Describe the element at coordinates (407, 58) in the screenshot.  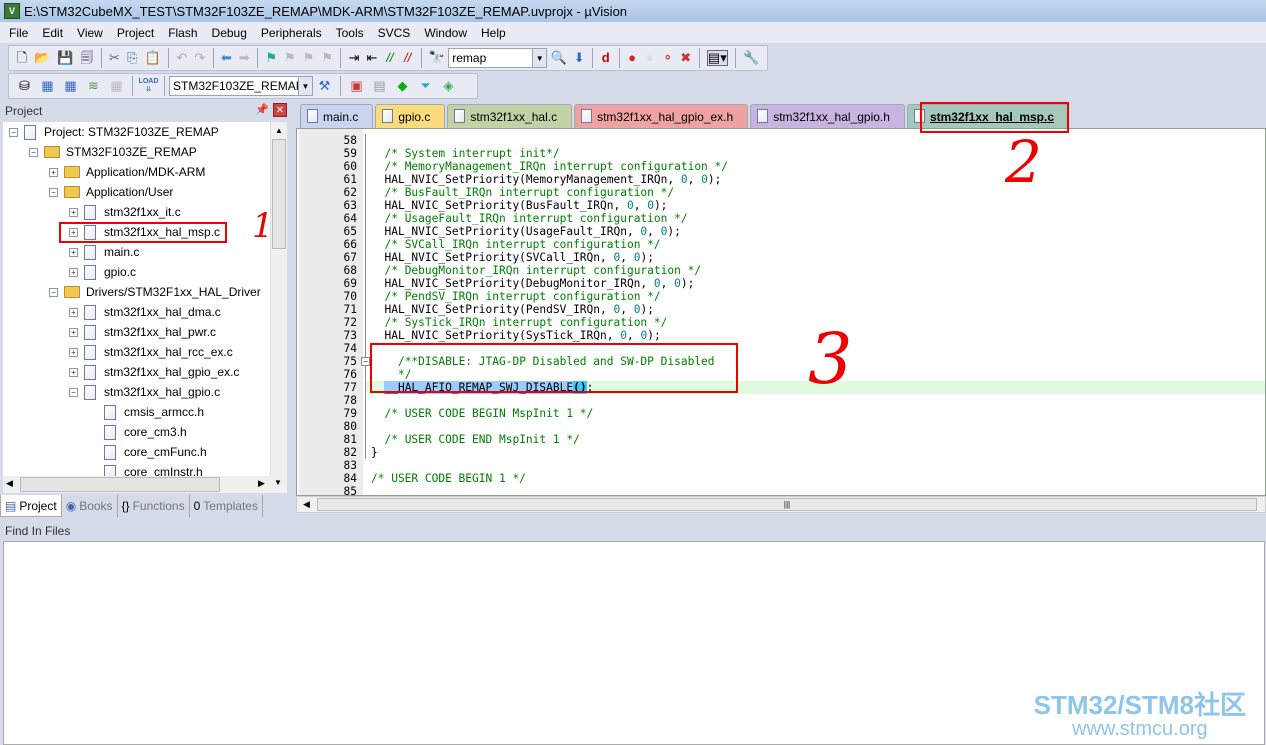
I see `uncomment-icon: //` at that location.